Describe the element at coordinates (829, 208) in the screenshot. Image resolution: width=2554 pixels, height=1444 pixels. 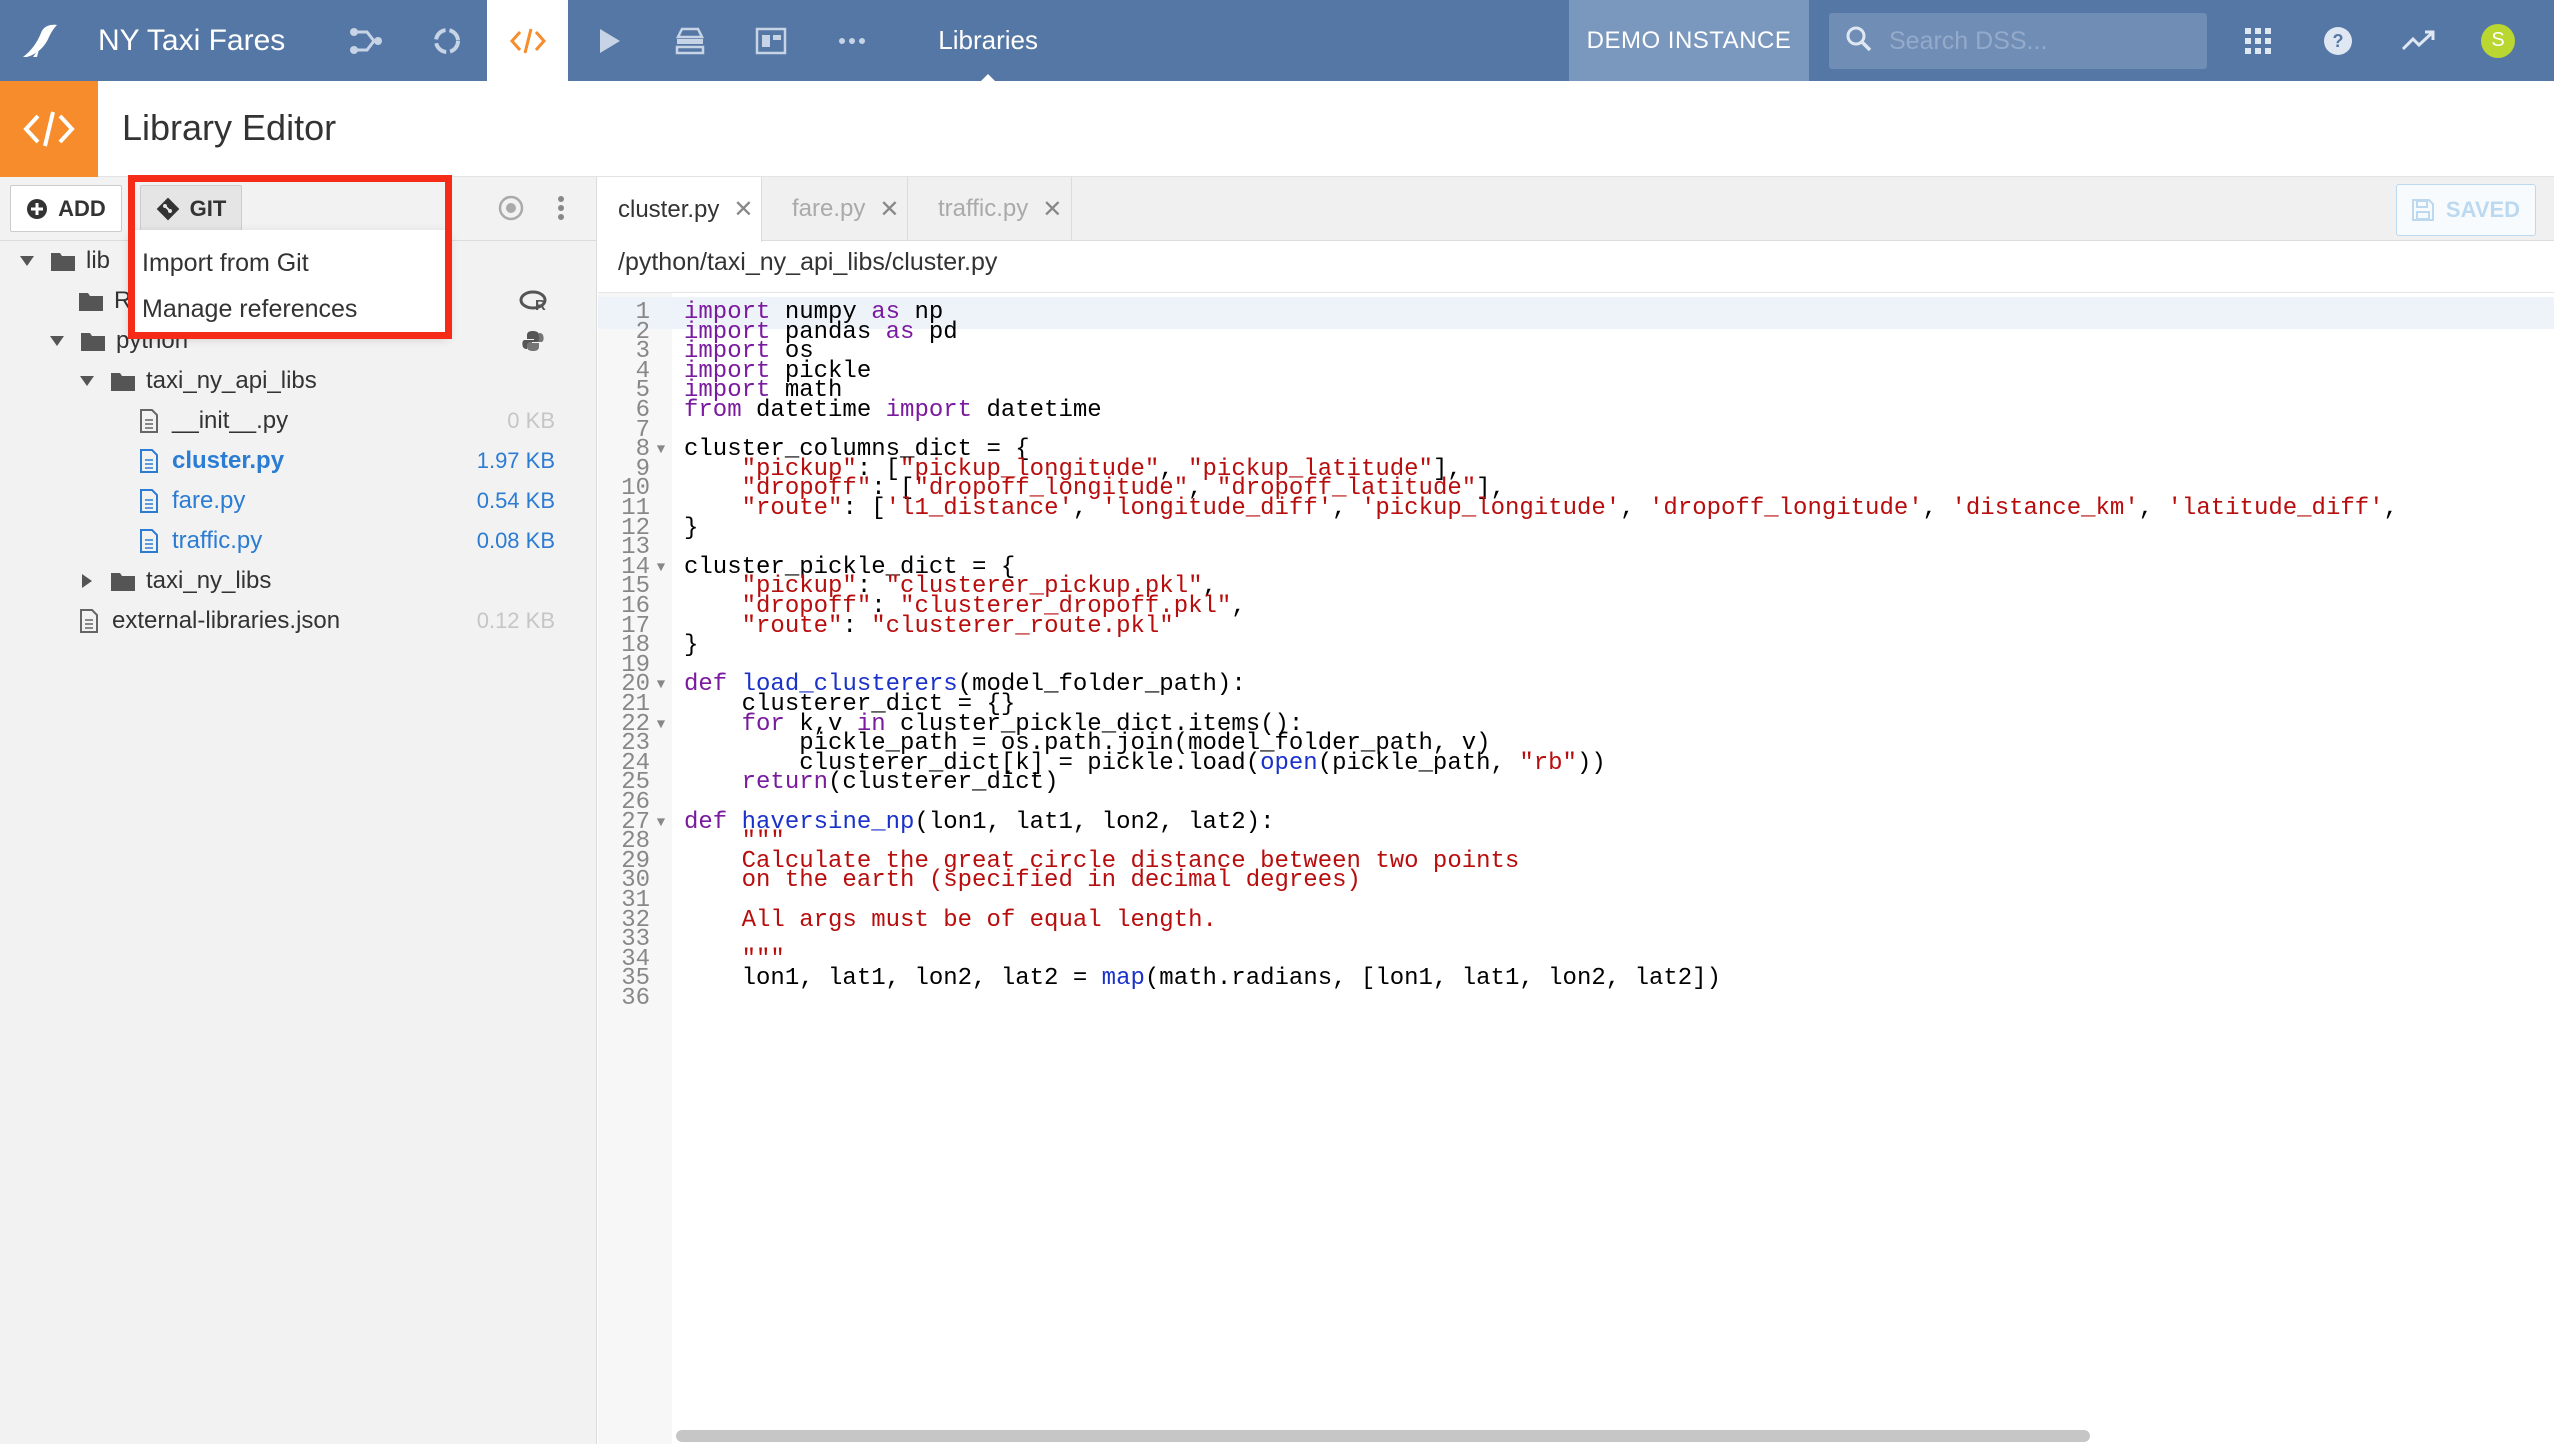
I see `tab-label: fare.py` at that location.